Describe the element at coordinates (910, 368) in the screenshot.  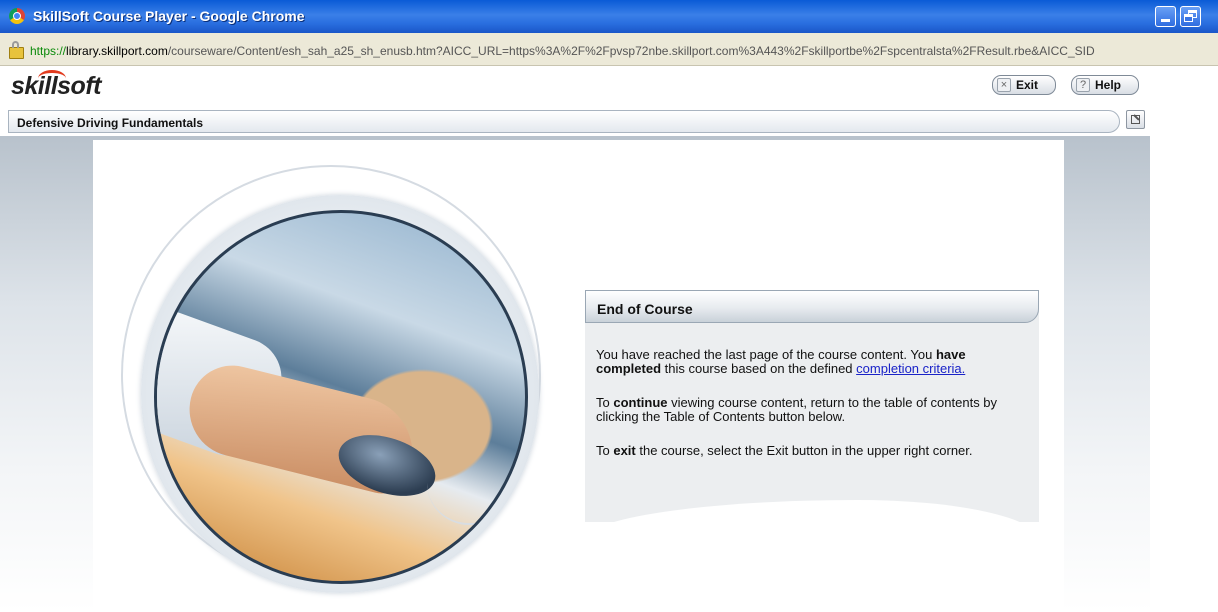
I see `completion-criteria-link: completion criteria.` at that location.